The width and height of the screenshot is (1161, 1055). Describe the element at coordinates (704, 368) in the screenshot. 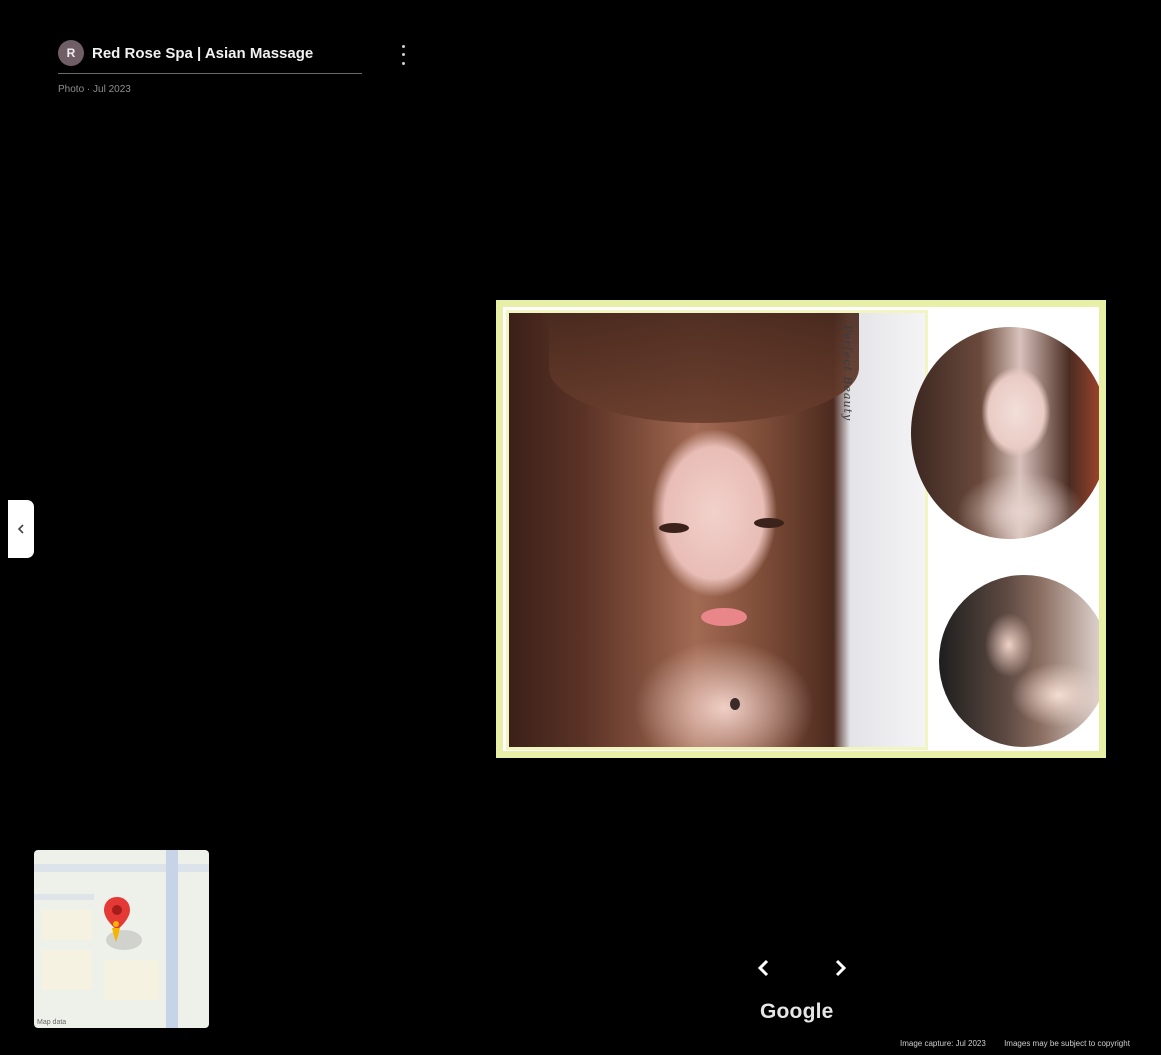

I see `portrait-hair` at that location.